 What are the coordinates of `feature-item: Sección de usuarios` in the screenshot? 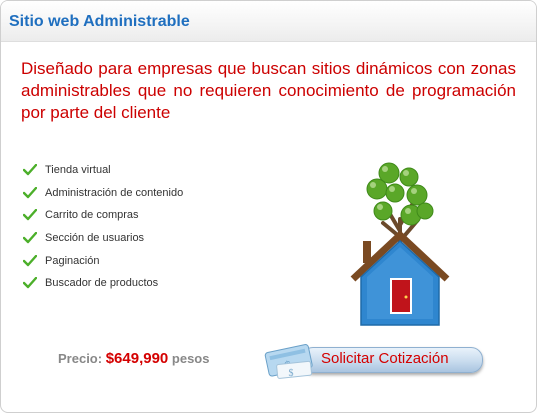 It's located at (103, 238).